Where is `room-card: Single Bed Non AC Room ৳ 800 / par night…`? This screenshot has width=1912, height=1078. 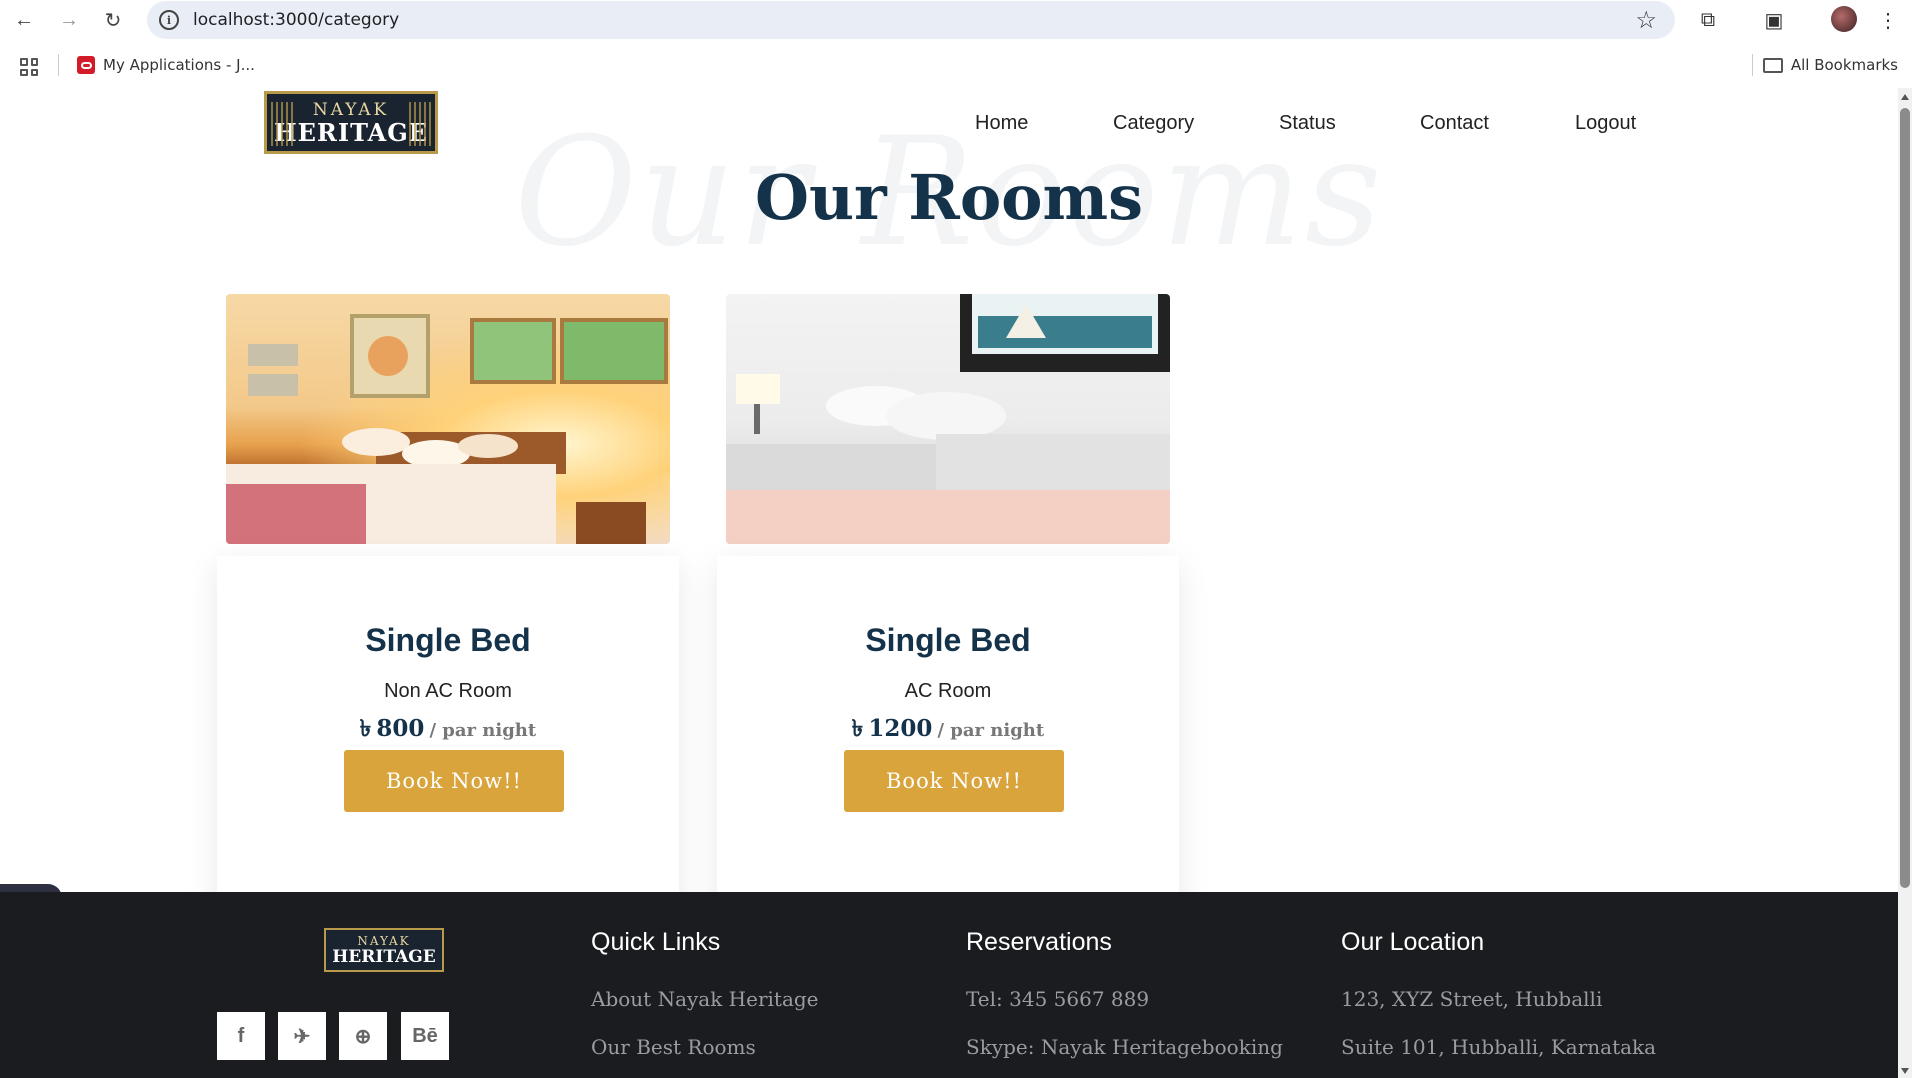
room-card: Single Bed Non AC Room ৳ 800 / par night… is located at coordinates (448, 737).